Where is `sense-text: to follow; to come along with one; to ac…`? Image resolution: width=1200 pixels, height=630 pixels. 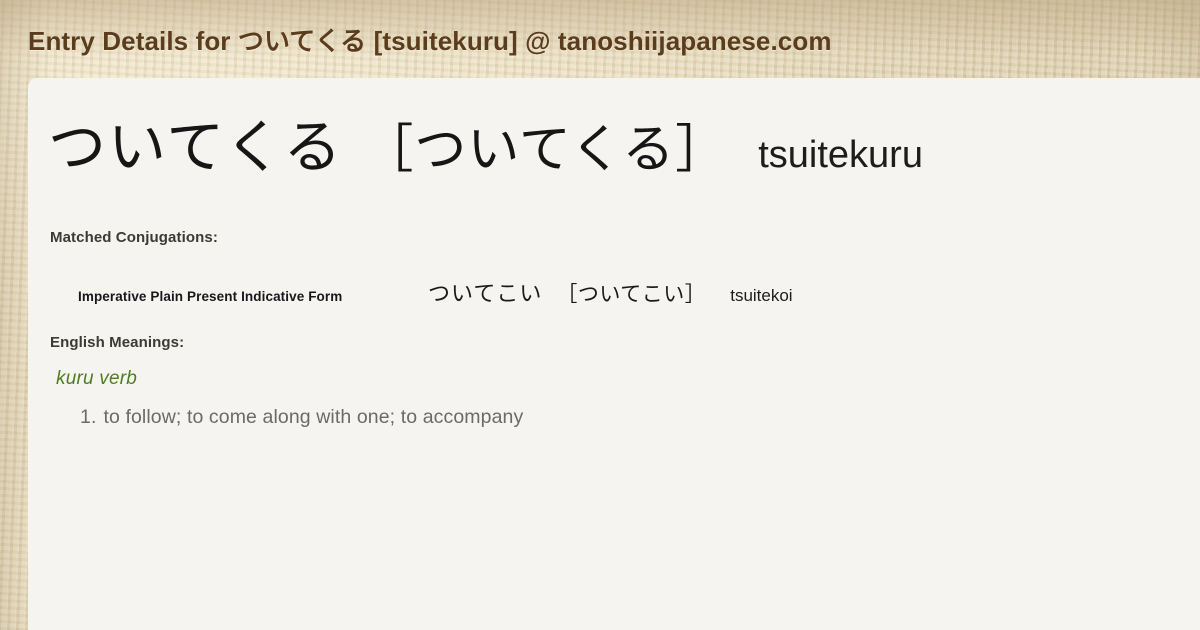 sense-text: to follow; to come along with one; to ac… is located at coordinates (313, 417).